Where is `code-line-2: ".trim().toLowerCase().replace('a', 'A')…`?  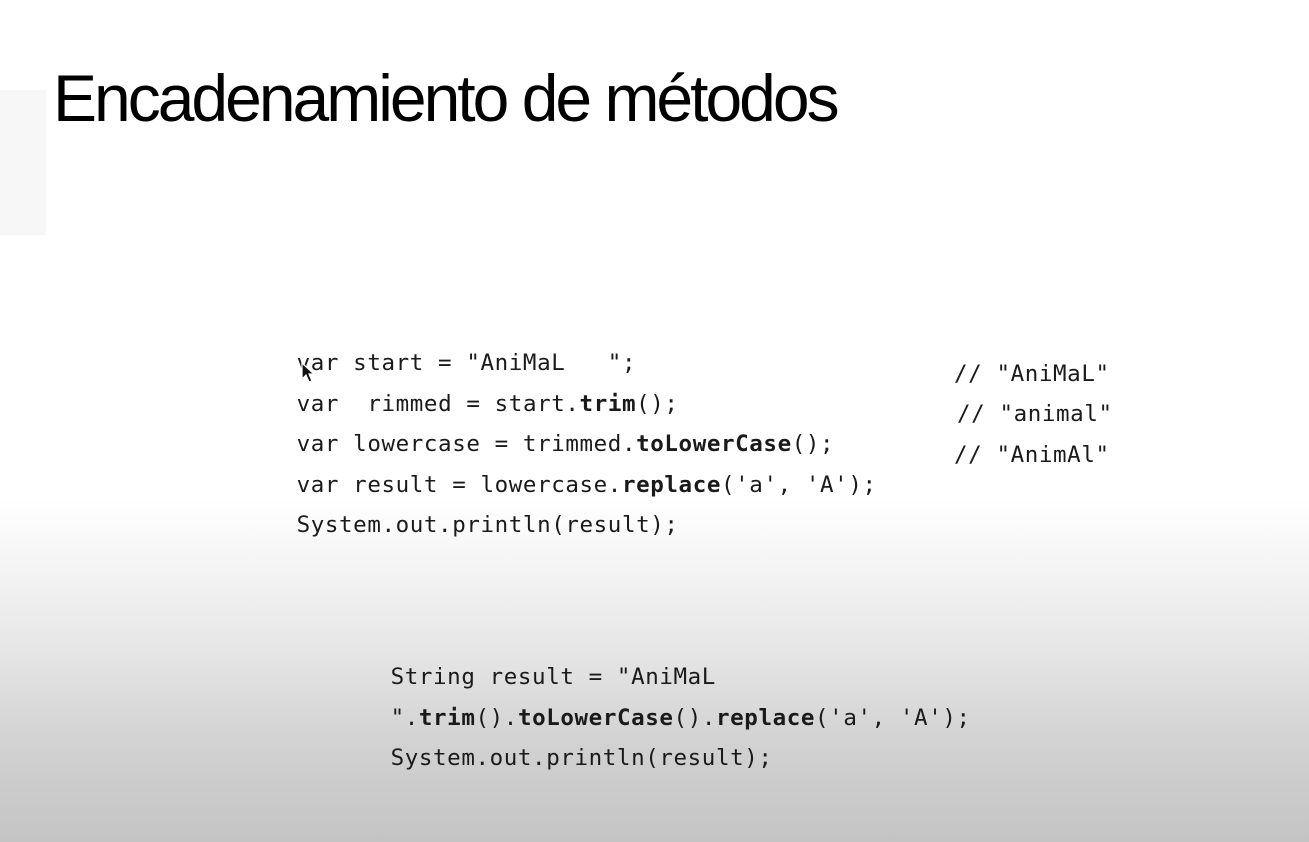
code-line-2: ".trim().toLowerCase().replace('a', 'A')… is located at coordinates (652, 702).